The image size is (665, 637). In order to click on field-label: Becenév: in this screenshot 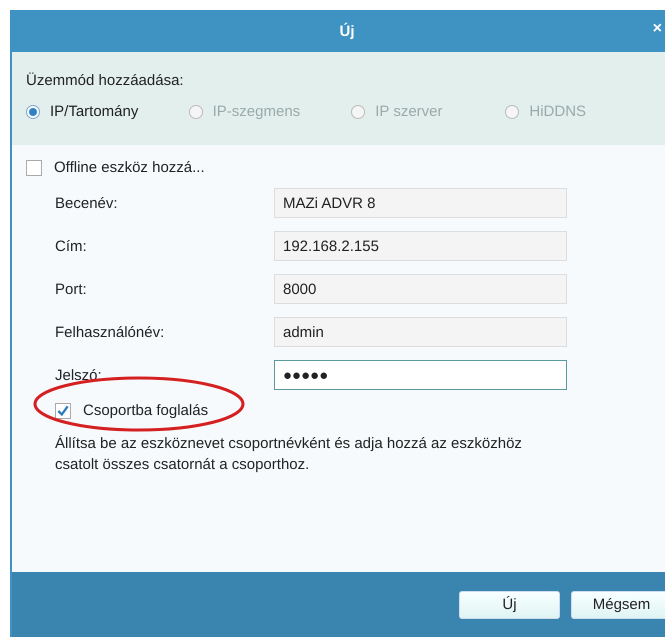, I will do `click(87, 203)`.